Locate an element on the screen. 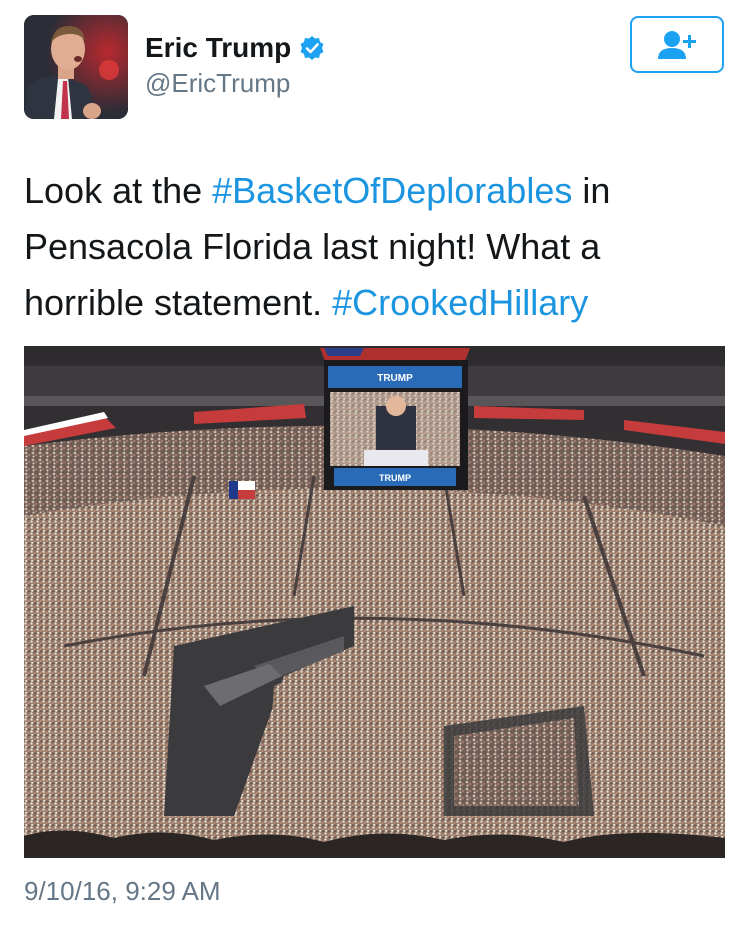  hashtag-basketofdeplorables: #BasketOfDeplorables is located at coordinates (392, 190).